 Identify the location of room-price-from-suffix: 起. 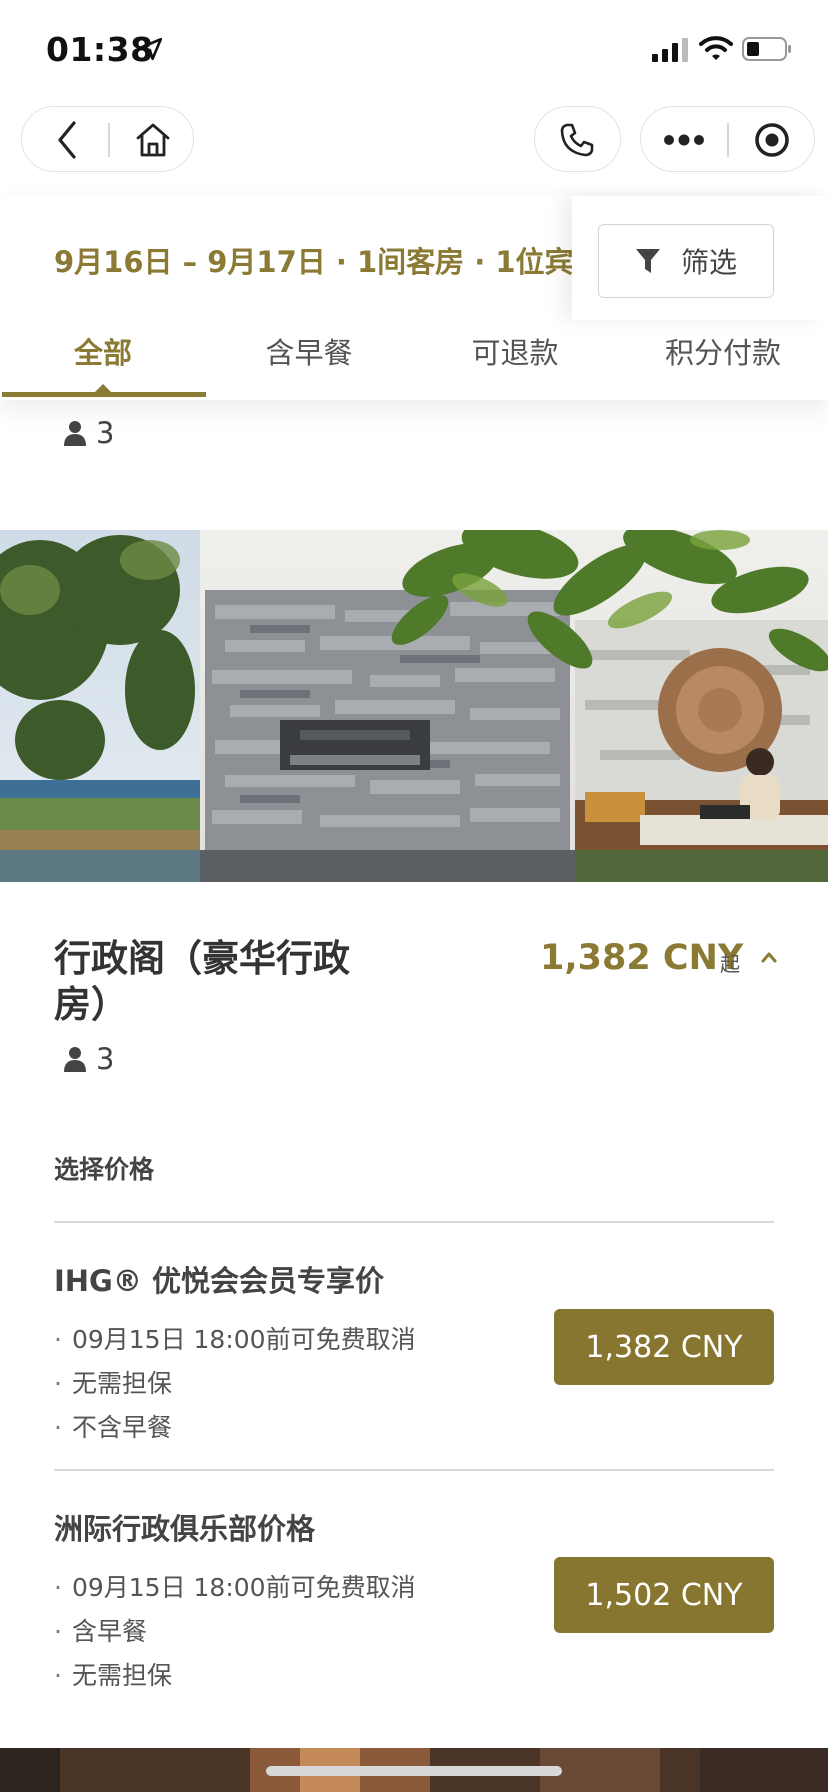
(730, 964).